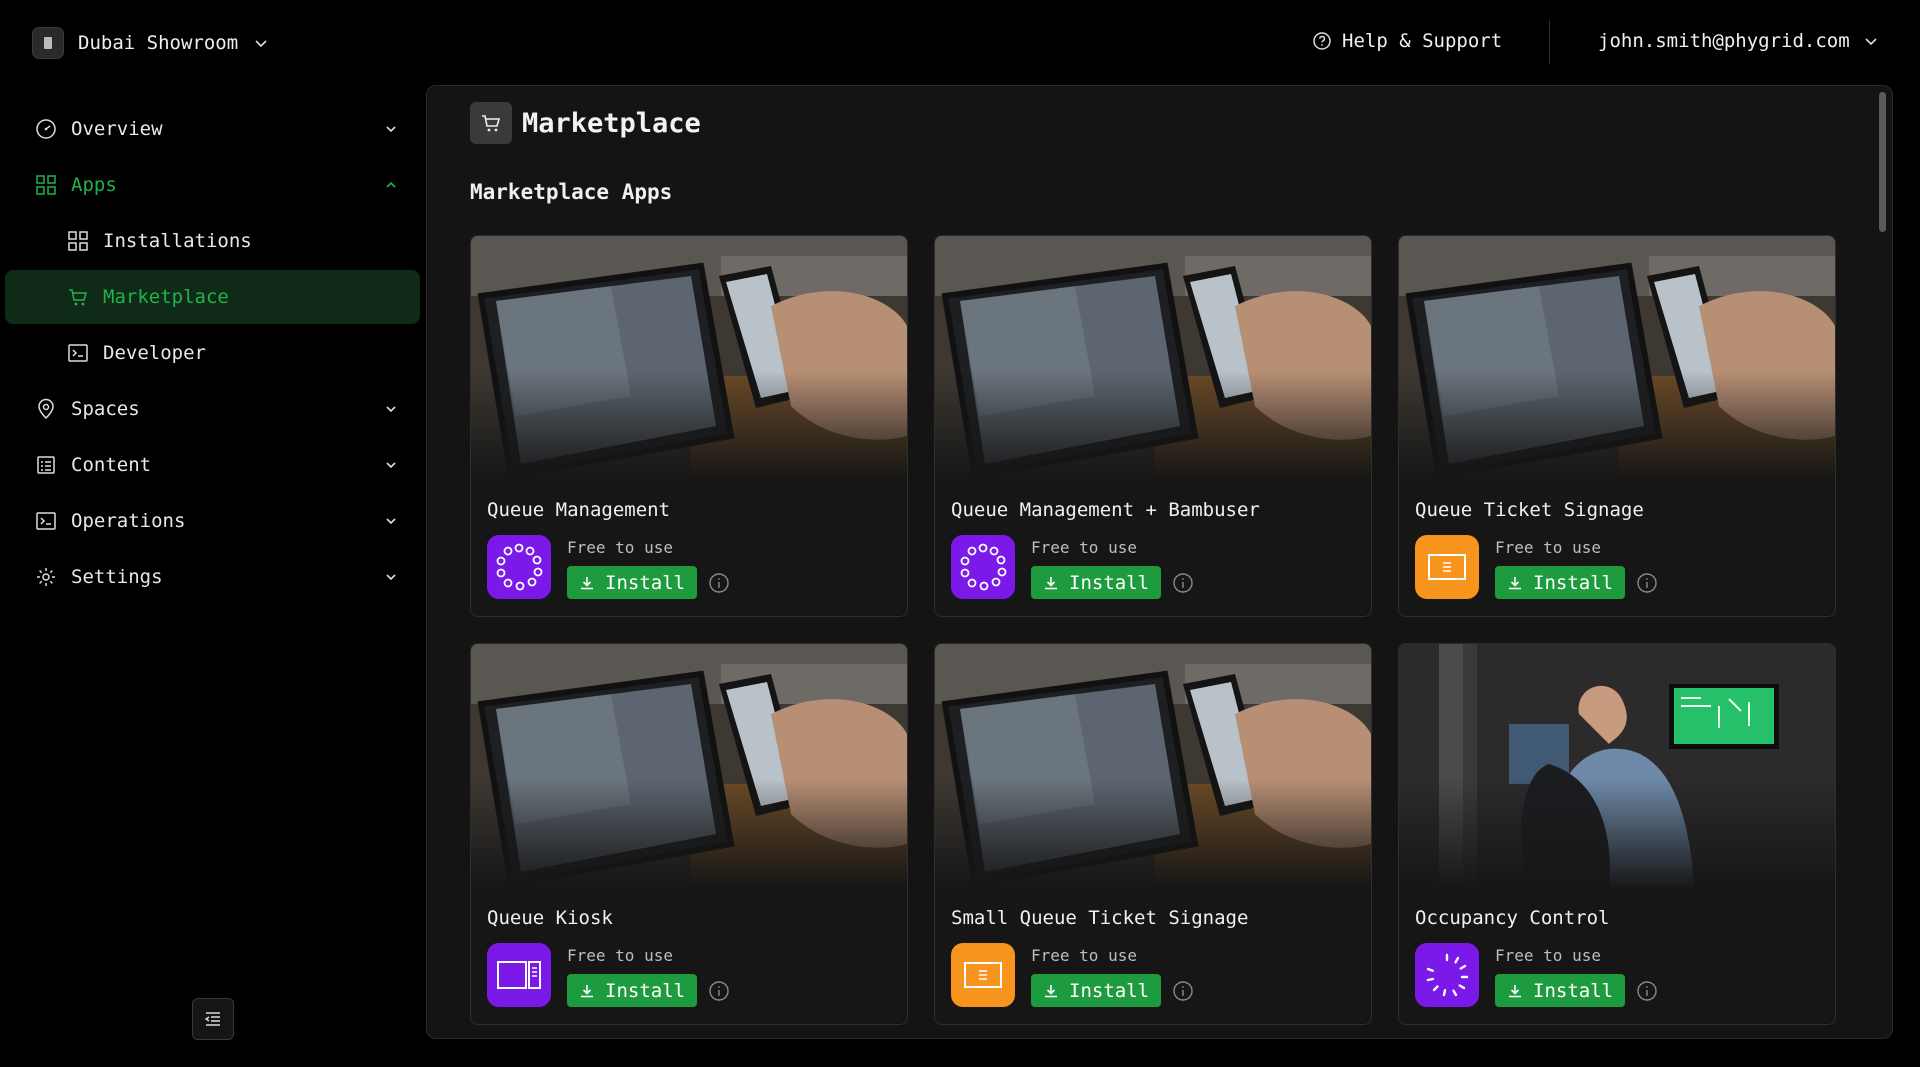 This screenshot has width=1920, height=1067. What do you see at coordinates (212, 465) in the screenshot?
I see `sidebar-item-content: Content` at bounding box center [212, 465].